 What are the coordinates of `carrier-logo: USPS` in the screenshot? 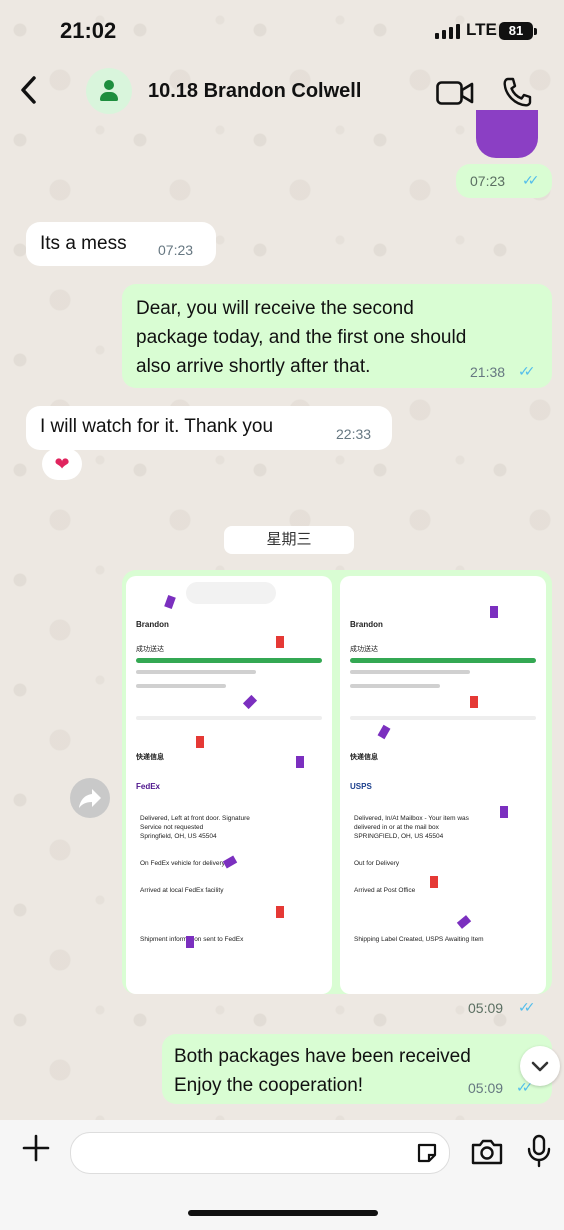 It's located at (361, 786).